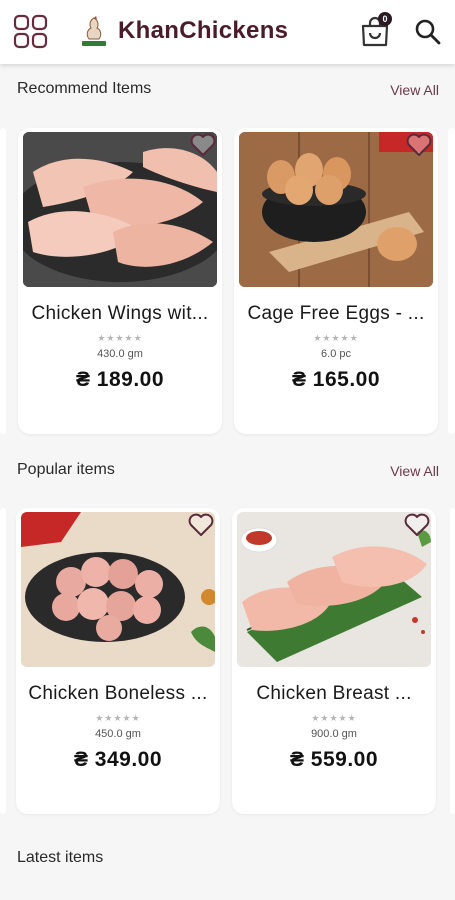 This screenshot has width=455, height=900. Describe the element at coordinates (336, 209) in the screenshot. I see `product-image-eggs` at that location.